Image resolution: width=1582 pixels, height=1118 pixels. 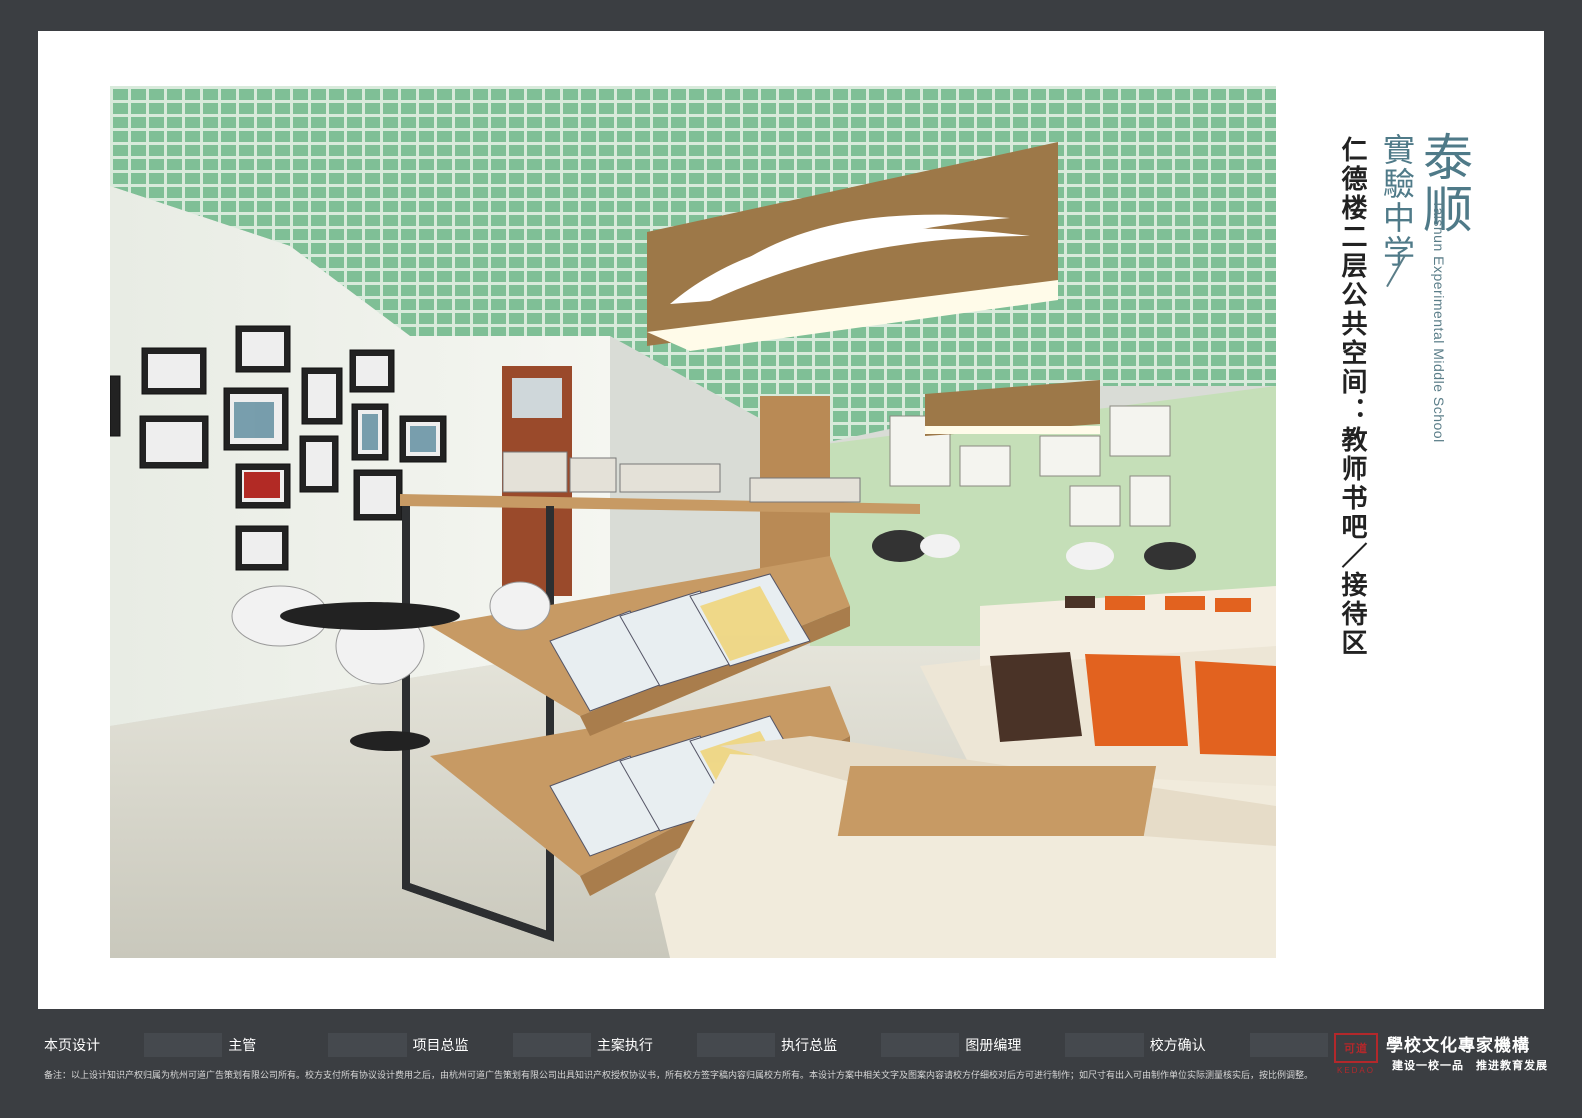 What do you see at coordinates (314, 1045) in the screenshot?
I see `signoff-cell: 主管` at bounding box center [314, 1045].